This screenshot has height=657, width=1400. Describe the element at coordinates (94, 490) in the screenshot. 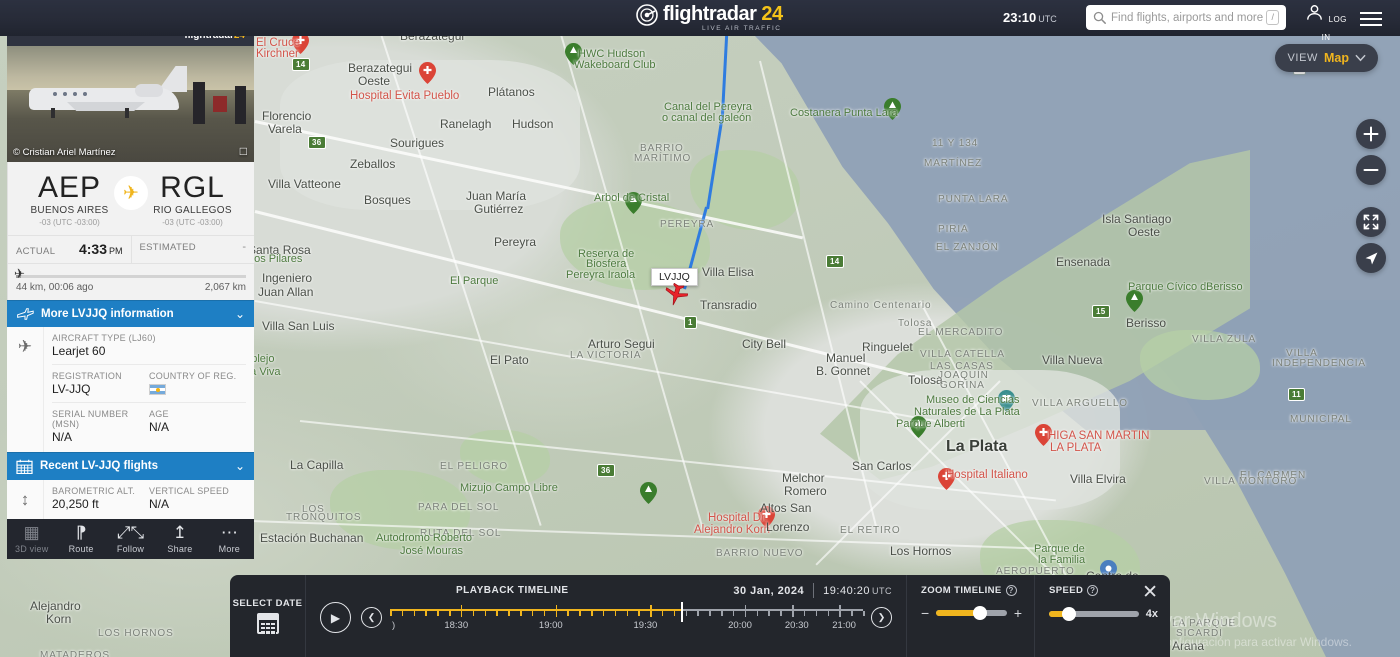

I see `field-label: BAROMETRIC ALT.` at that location.